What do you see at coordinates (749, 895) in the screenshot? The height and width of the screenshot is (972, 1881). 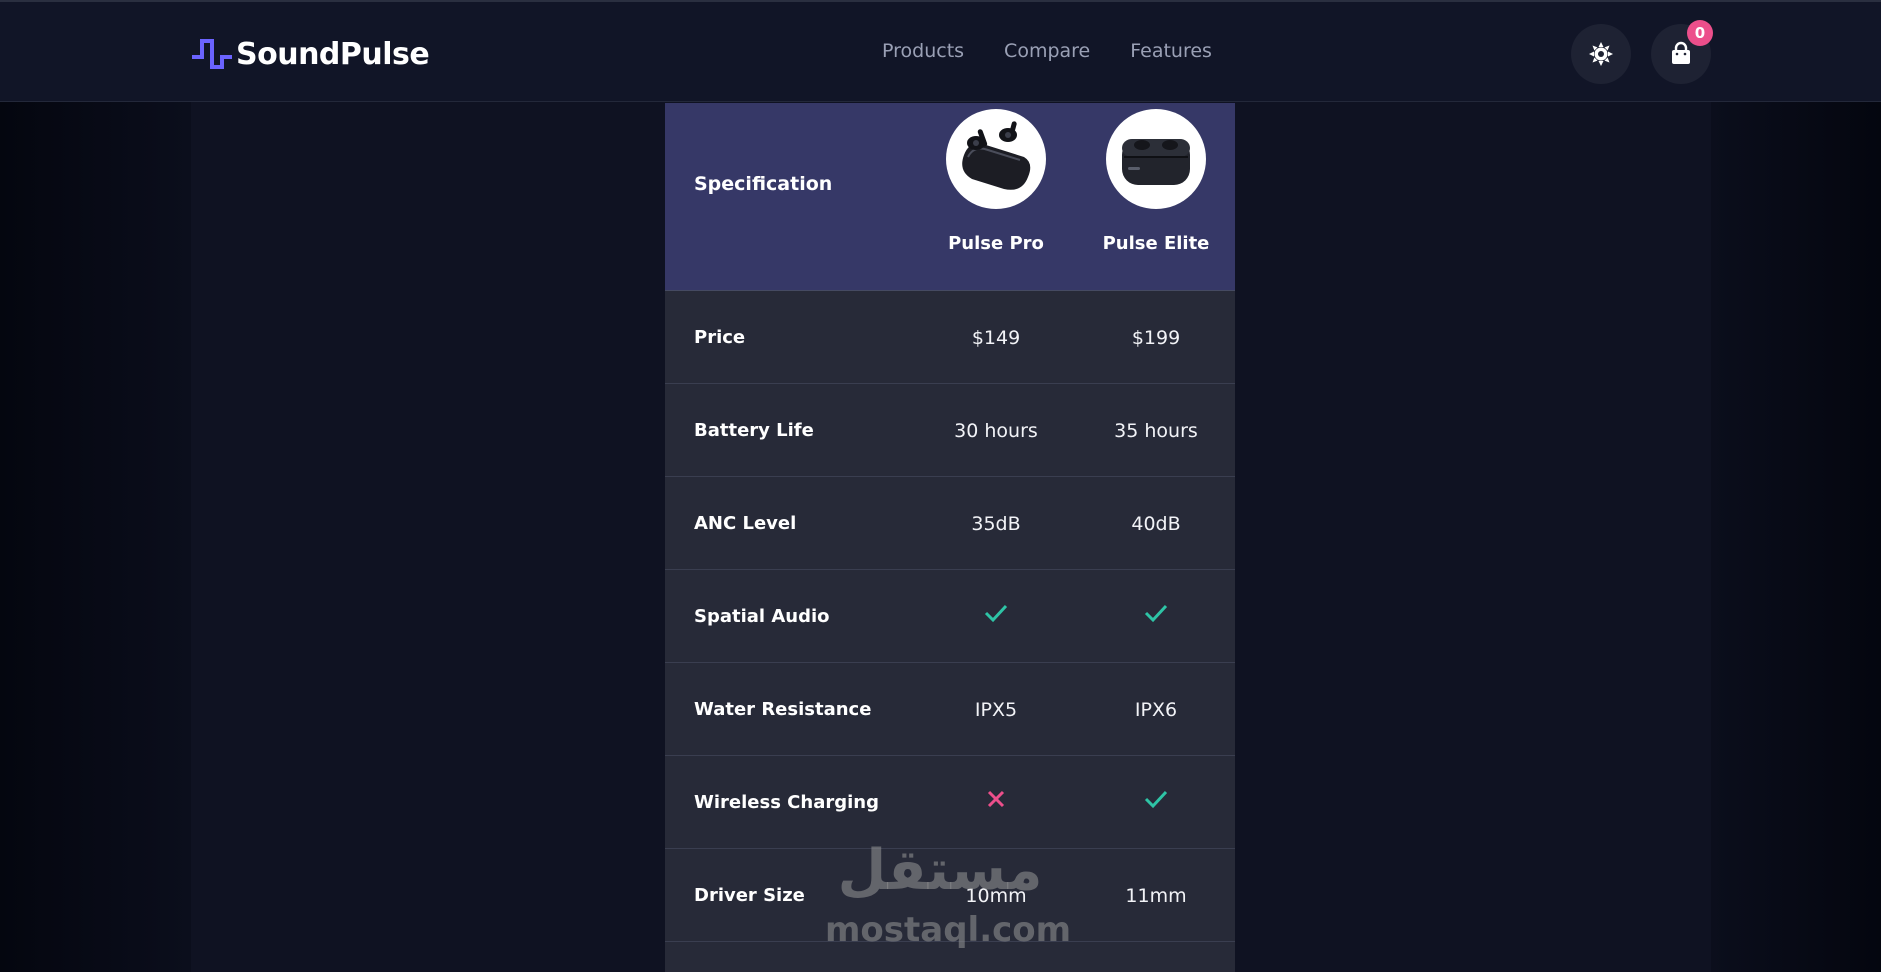 I see `row-label: Driver Size` at bounding box center [749, 895].